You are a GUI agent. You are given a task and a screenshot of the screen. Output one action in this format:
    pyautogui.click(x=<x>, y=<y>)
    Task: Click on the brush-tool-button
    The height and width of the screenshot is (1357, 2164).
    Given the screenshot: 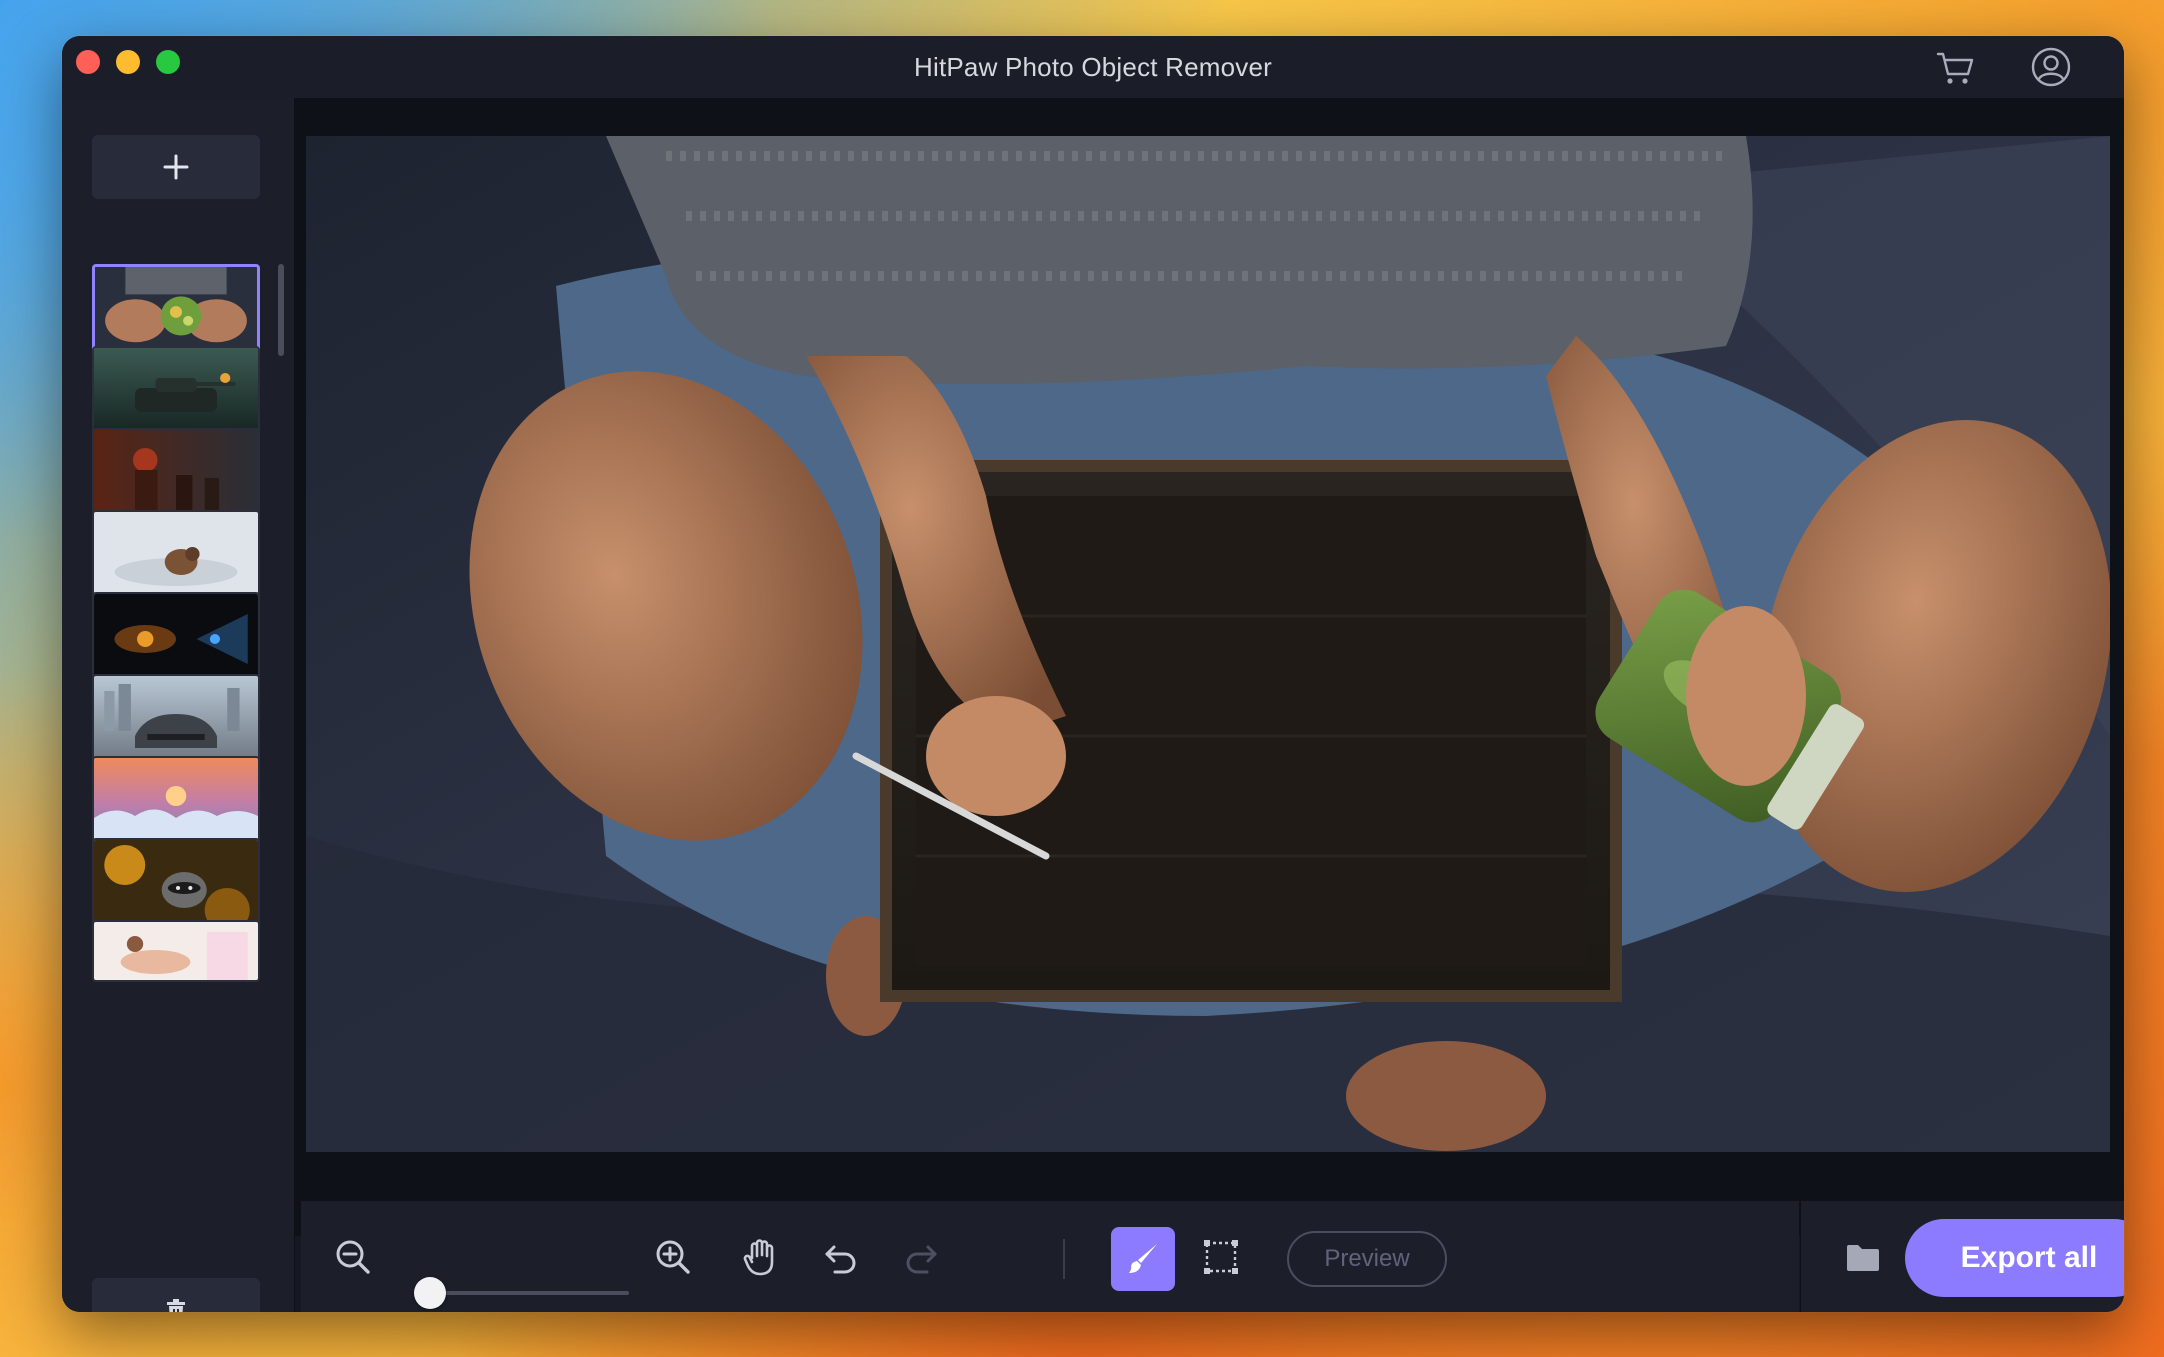 What is the action you would take?
    pyautogui.click(x=1143, y=1259)
    